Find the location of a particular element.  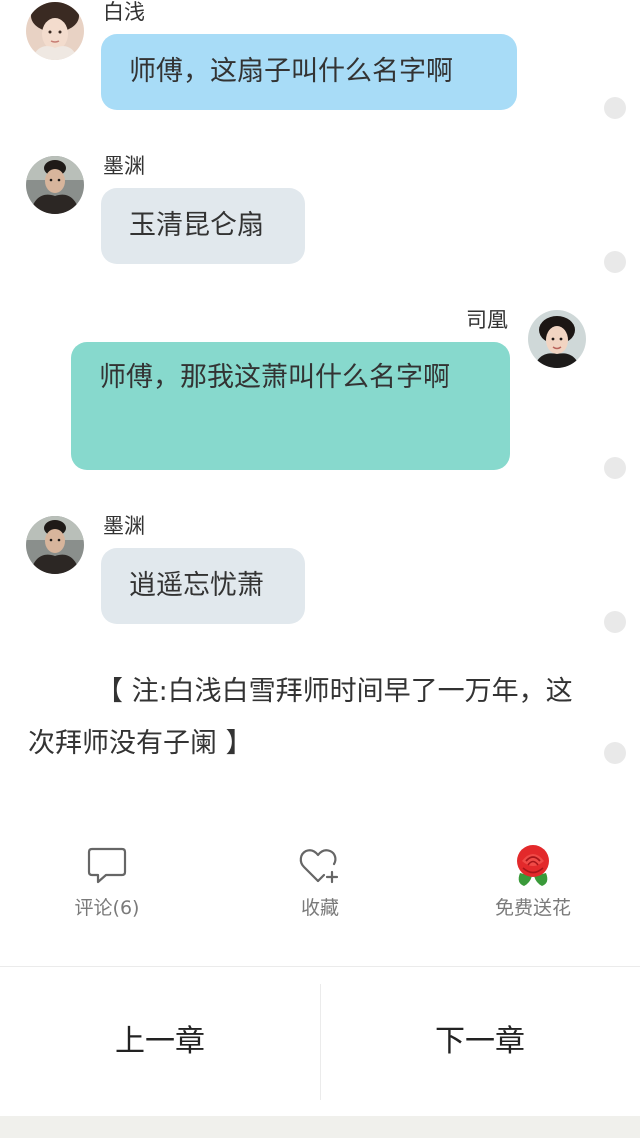

message-bubble: 玉清昆仑扇 is located at coordinates (203, 226).